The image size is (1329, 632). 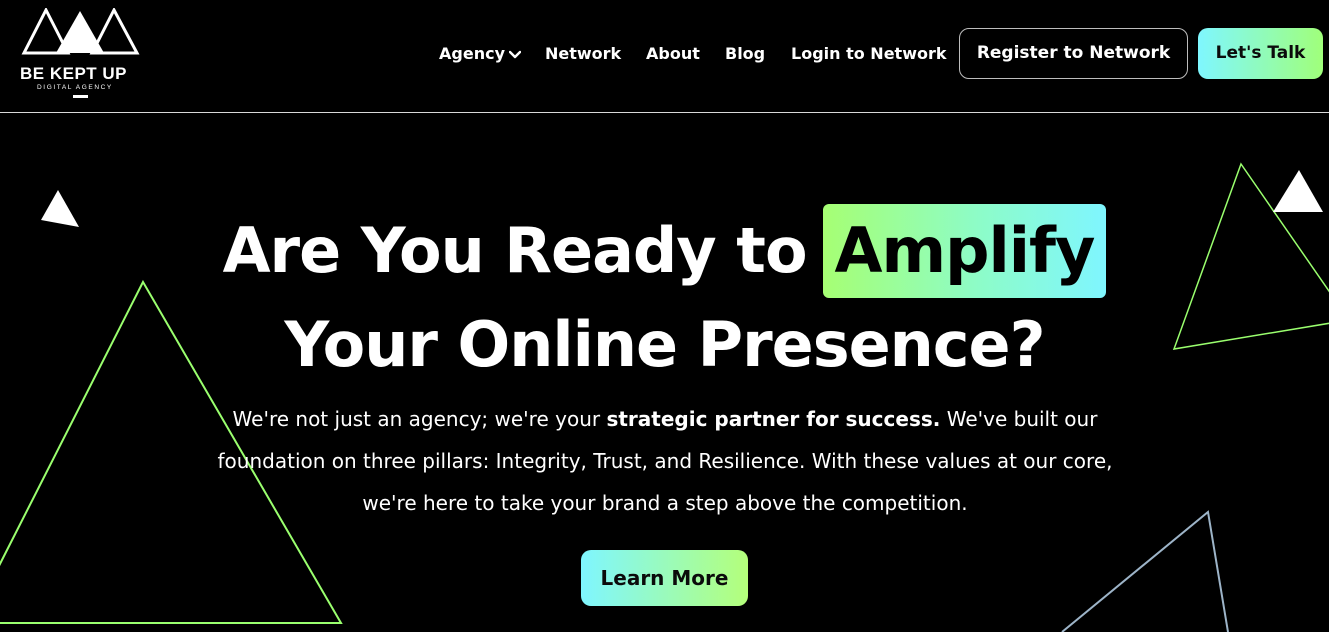 What do you see at coordinates (74, 73) in the screenshot?
I see `logo-name: BE KEPT UP` at bounding box center [74, 73].